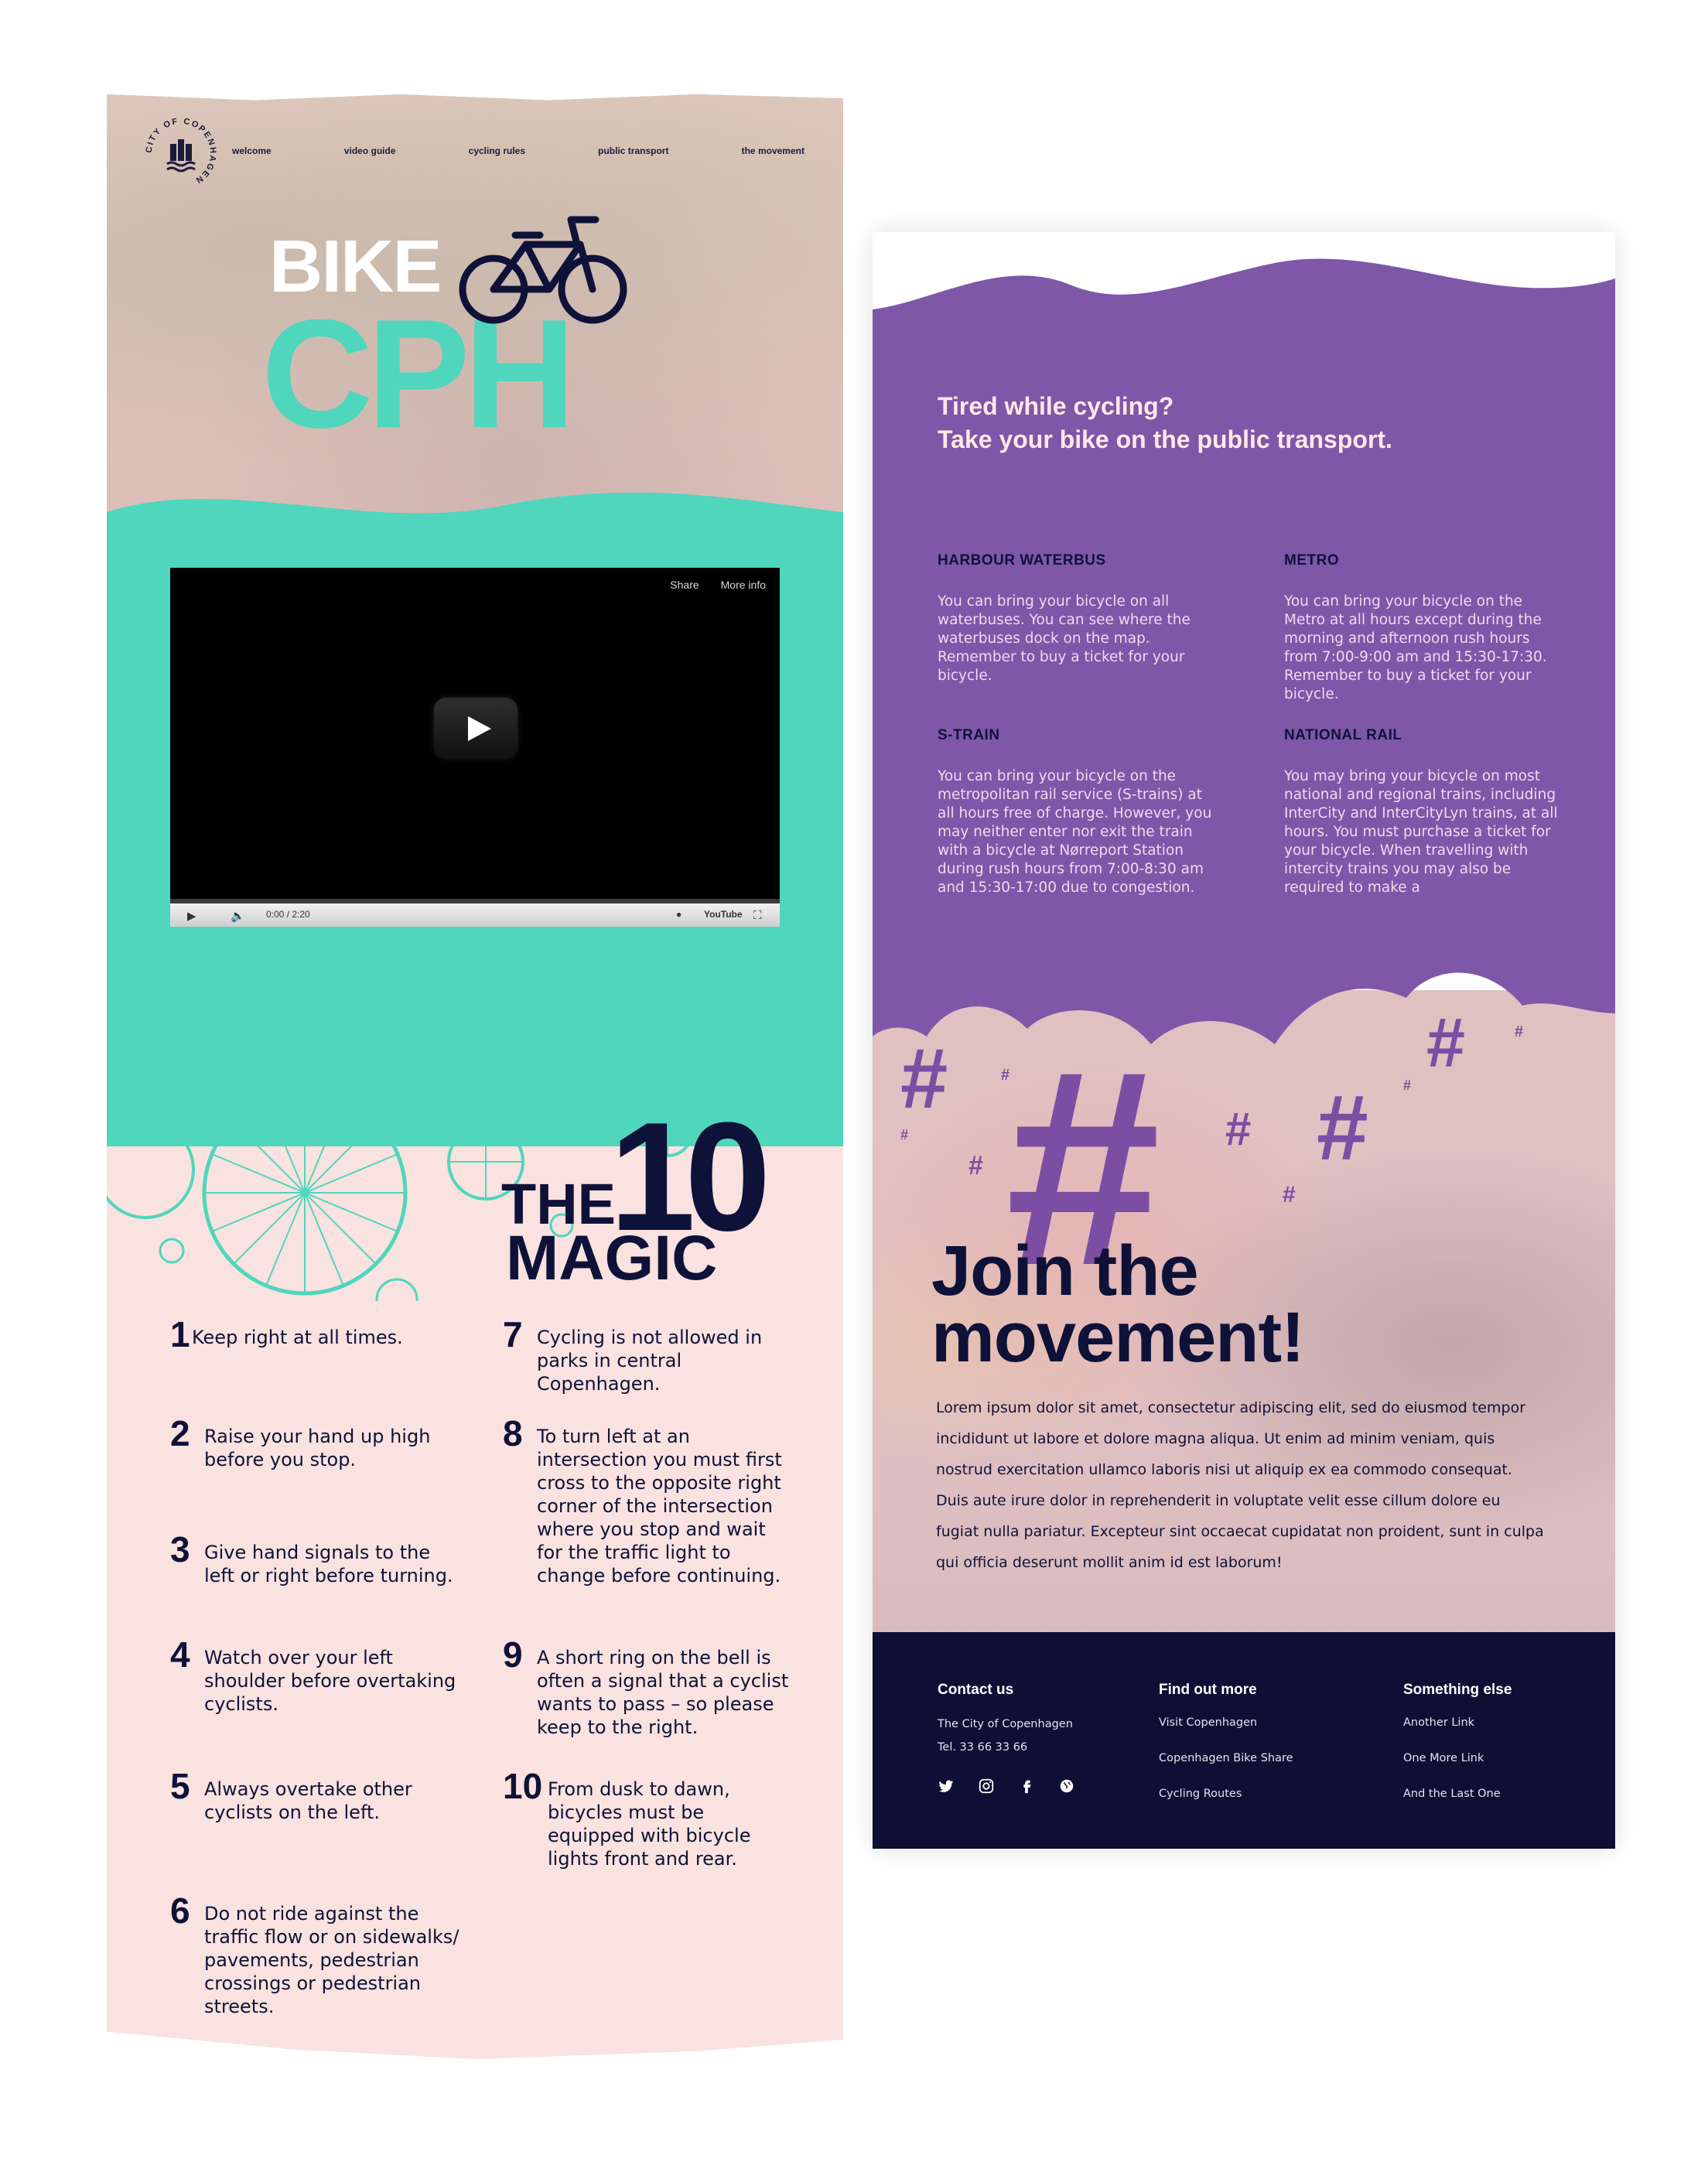 This screenshot has height=2162, width=1708. I want to click on nav-public-transport: public transport, so click(633, 155).